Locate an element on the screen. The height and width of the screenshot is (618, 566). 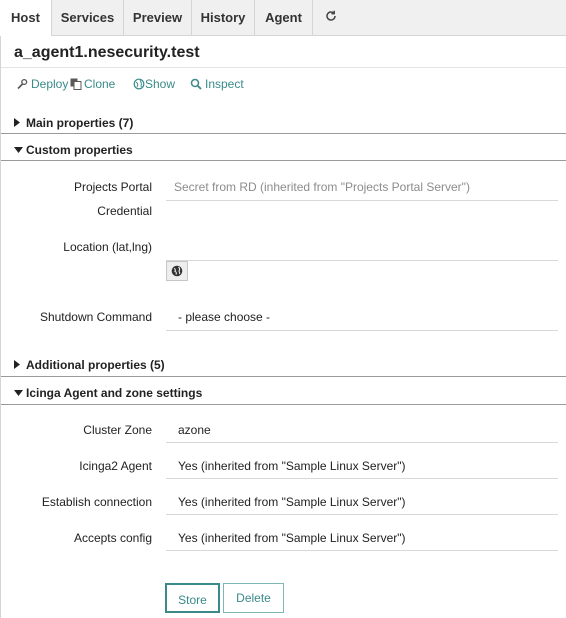
field-label-credential: Credential is located at coordinates (124, 211).